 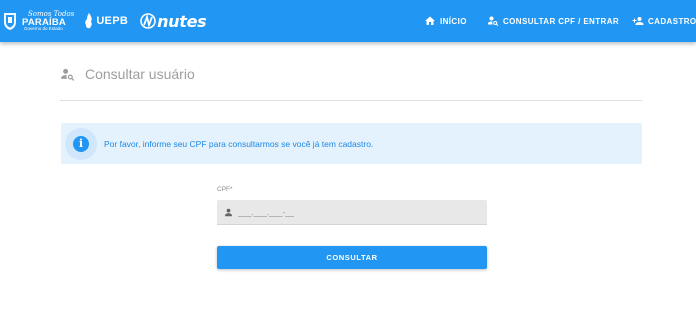 I want to click on page-title-row: Consultar usuário, so click(x=127, y=74).